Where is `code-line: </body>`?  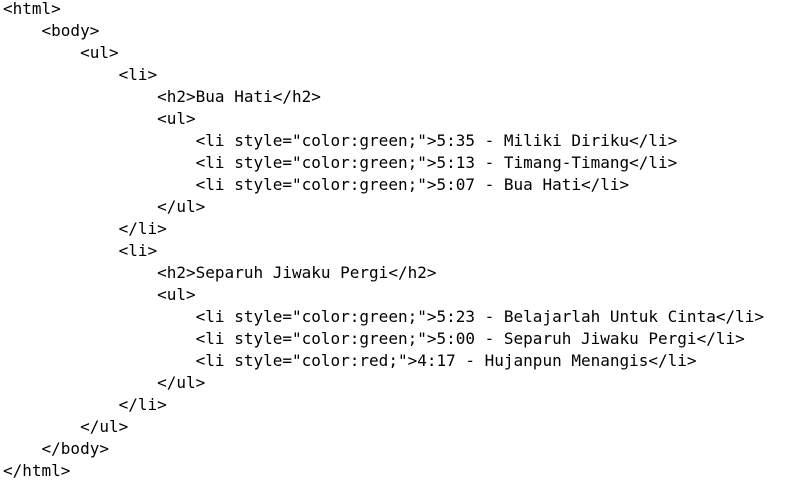
code-line: </body> is located at coordinates (56, 448).